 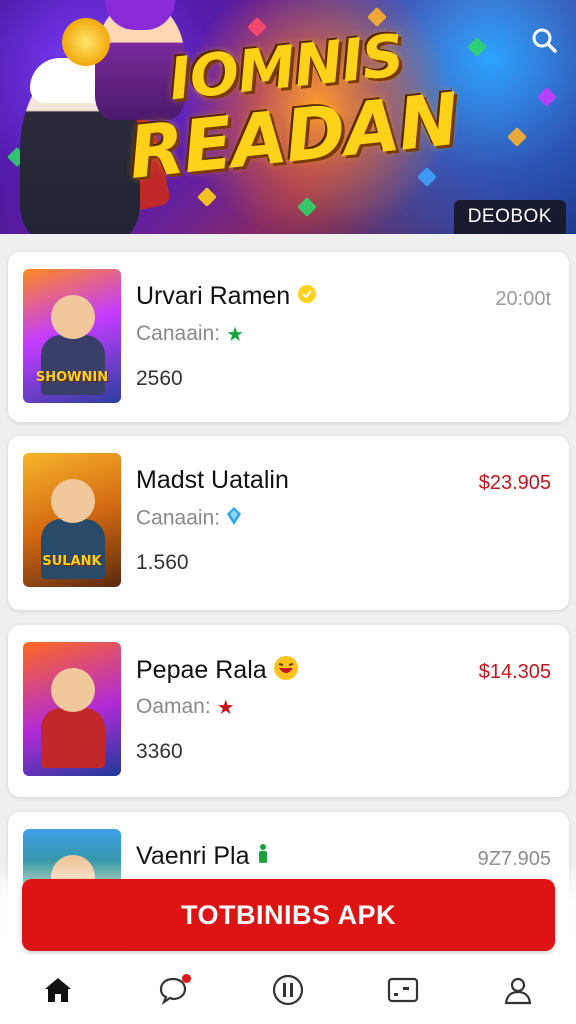 What do you see at coordinates (213, 296) in the screenshot?
I see `game-name-text: Urvari Ramen` at bounding box center [213, 296].